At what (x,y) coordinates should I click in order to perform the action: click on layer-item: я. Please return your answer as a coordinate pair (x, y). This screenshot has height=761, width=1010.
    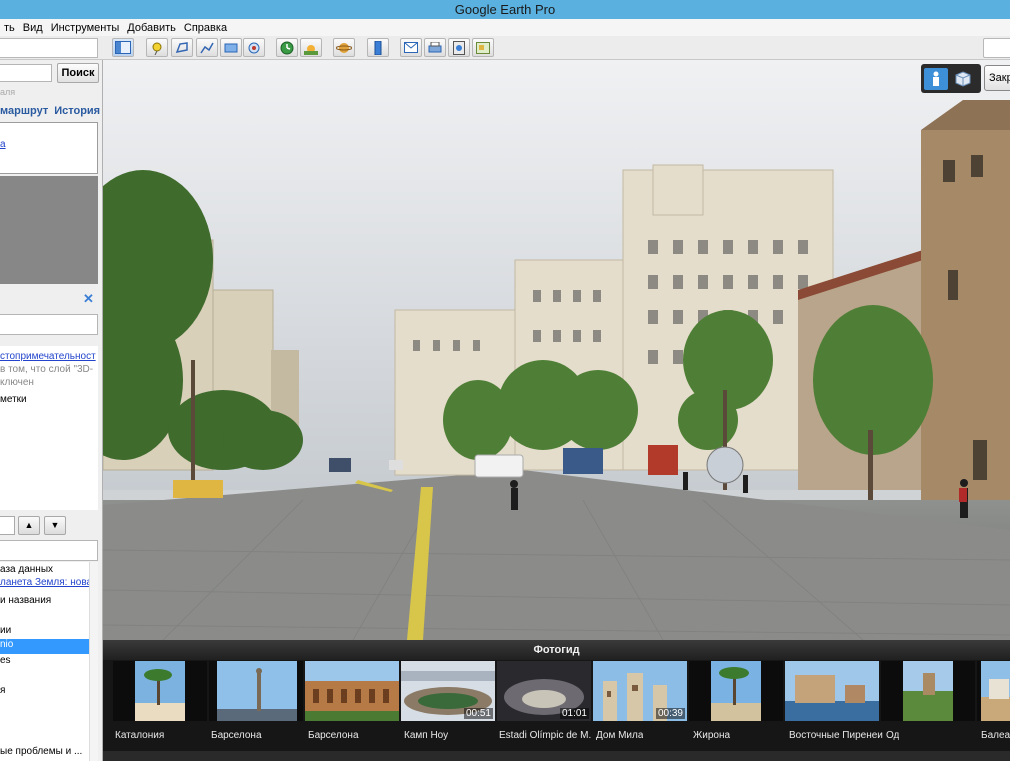
    Looking at the image, I should click on (2, 690).